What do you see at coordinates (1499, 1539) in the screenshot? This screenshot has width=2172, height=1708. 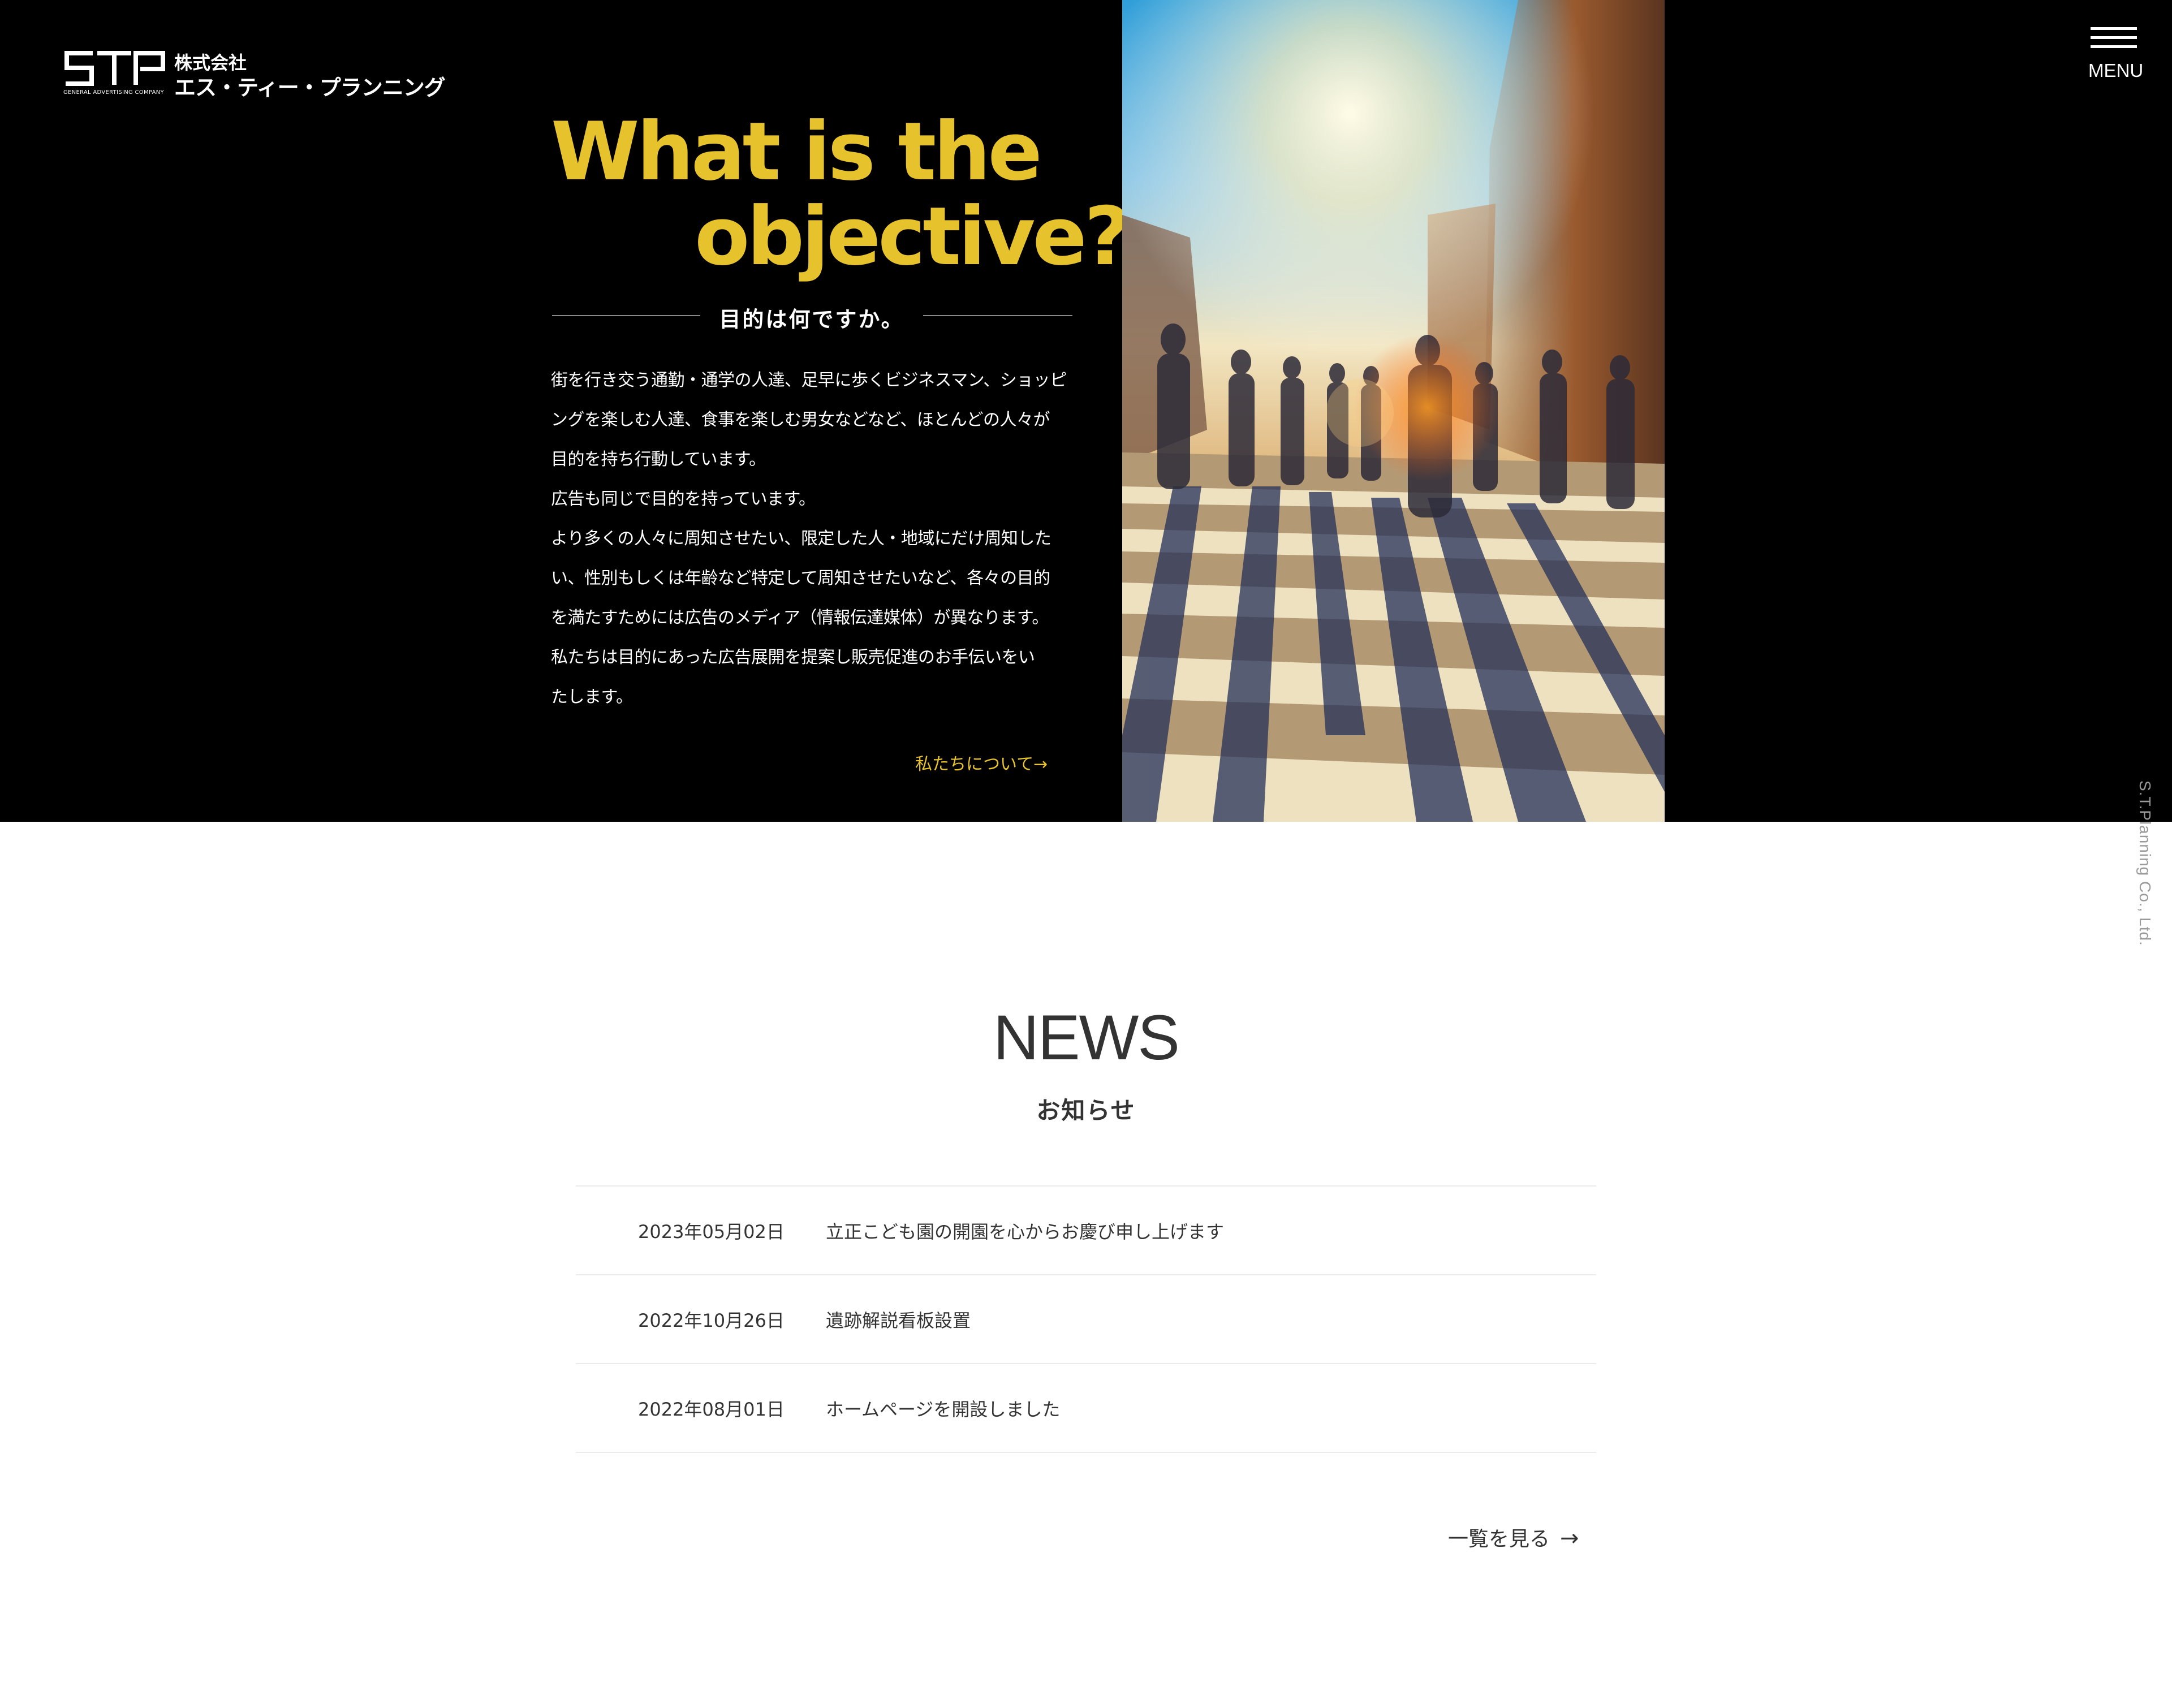 I see `view-all-label: 一覧を見る` at bounding box center [1499, 1539].